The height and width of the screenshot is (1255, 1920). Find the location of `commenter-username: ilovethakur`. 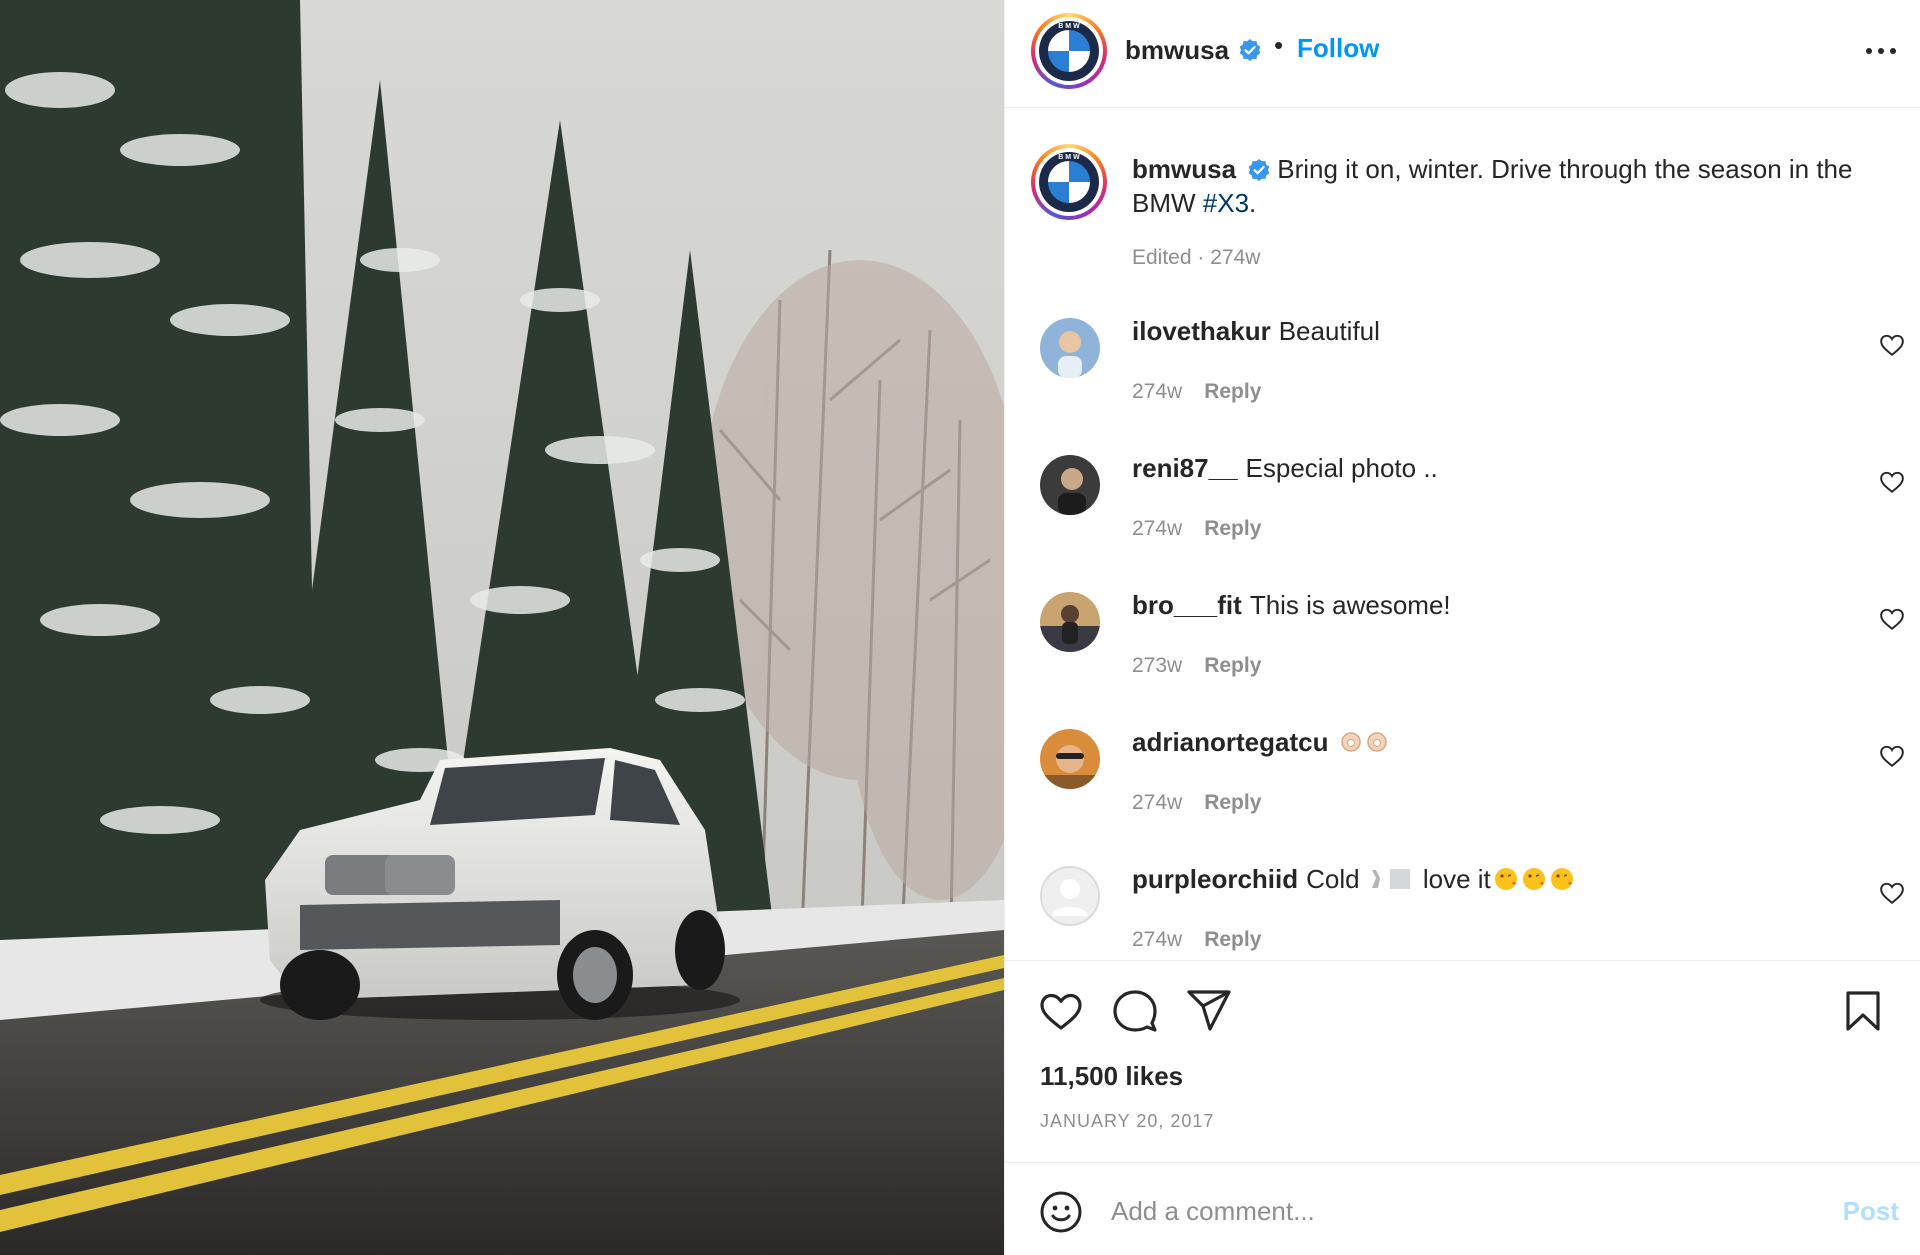

commenter-username: ilovethakur is located at coordinates (1201, 331).